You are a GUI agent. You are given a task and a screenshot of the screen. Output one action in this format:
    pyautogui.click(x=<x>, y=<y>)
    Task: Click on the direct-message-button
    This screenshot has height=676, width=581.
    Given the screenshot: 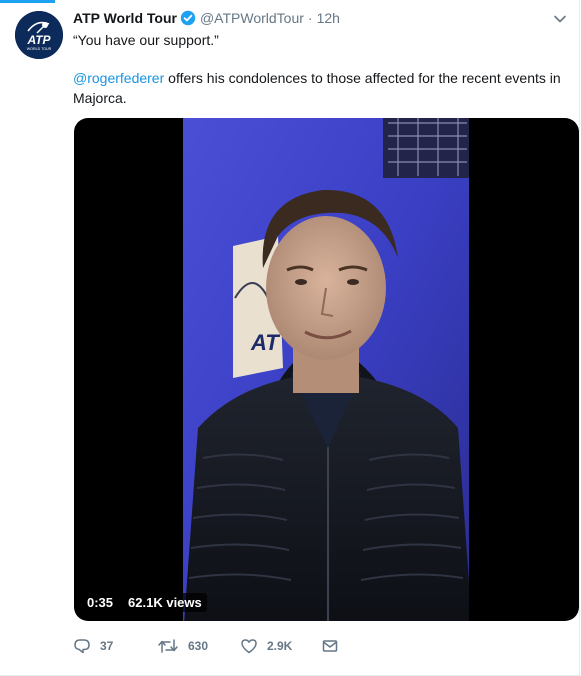 What is the action you would take?
    pyautogui.click(x=330, y=646)
    